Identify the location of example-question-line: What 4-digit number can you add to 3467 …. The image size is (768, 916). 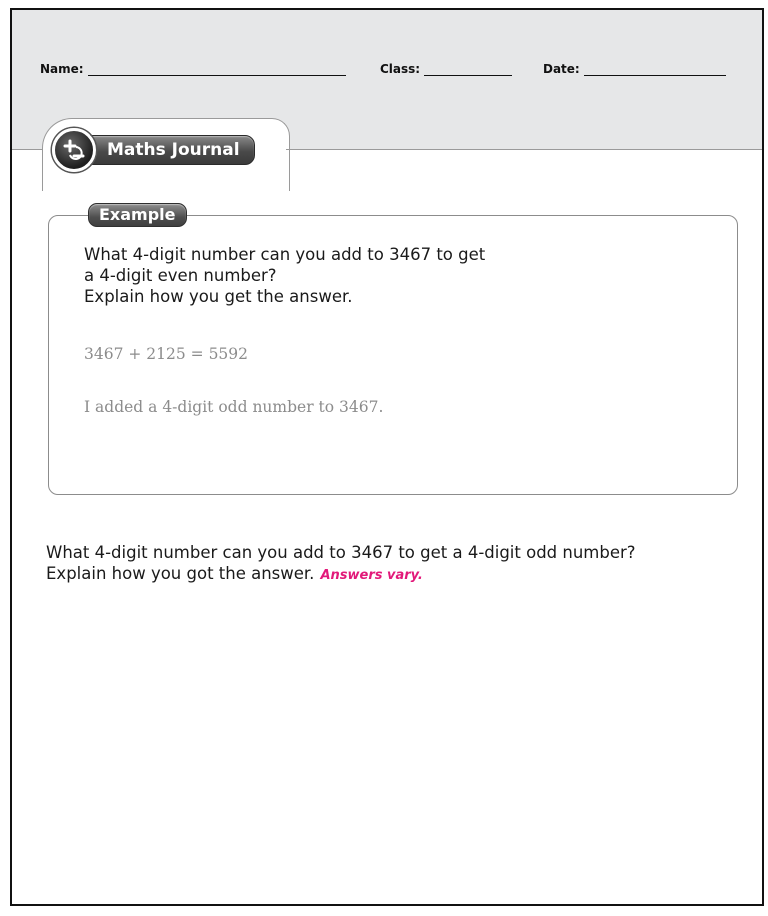
(285, 254).